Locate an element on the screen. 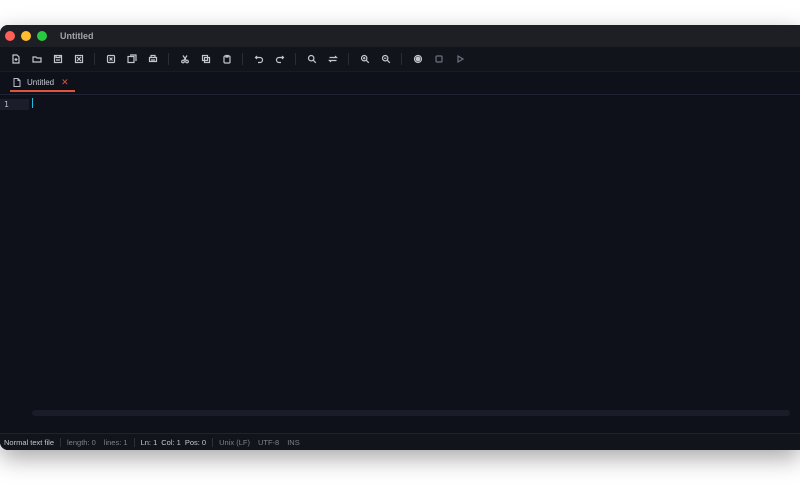 Image resolution: width=800 pixels, height=500 pixels. maximize-window-button is located at coordinates (42, 36).